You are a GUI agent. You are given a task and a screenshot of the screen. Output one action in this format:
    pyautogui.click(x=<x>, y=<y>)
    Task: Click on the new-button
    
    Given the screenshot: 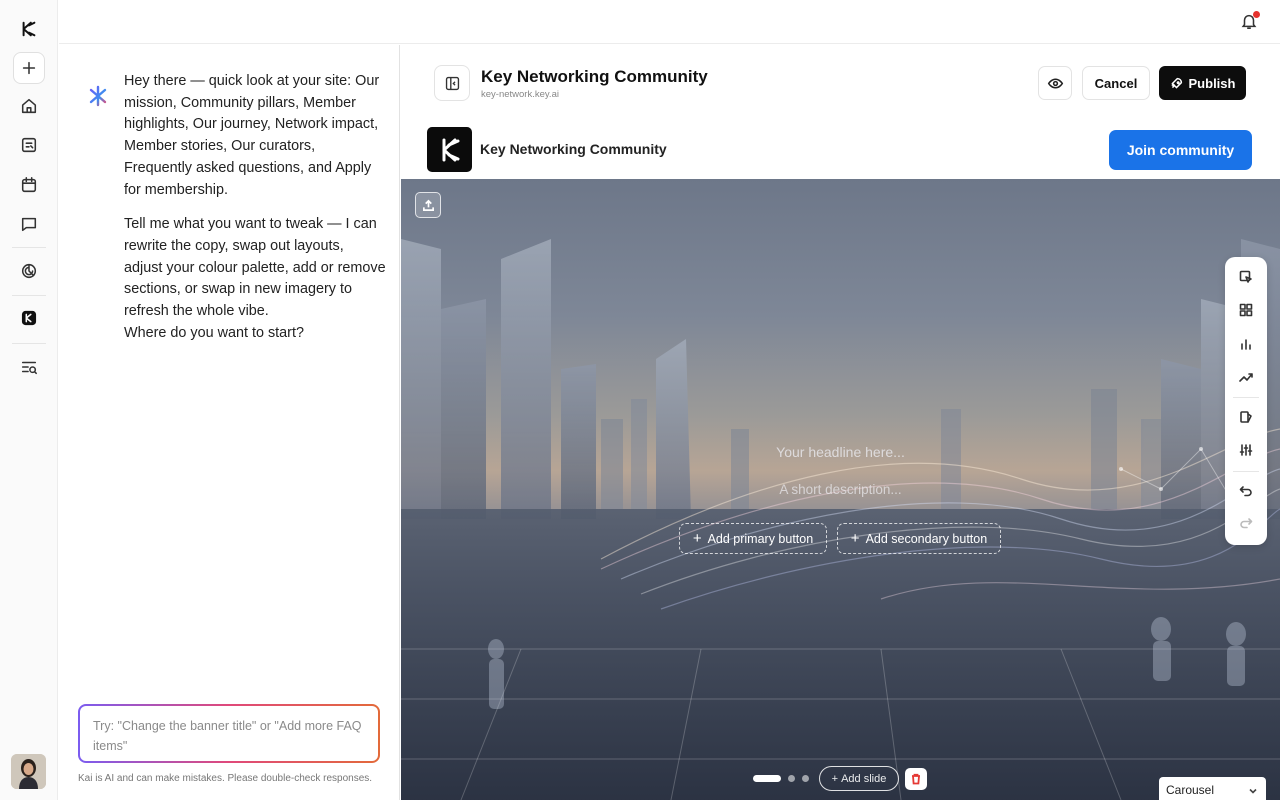 What is the action you would take?
    pyautogui.click(x=29, y=68)
    